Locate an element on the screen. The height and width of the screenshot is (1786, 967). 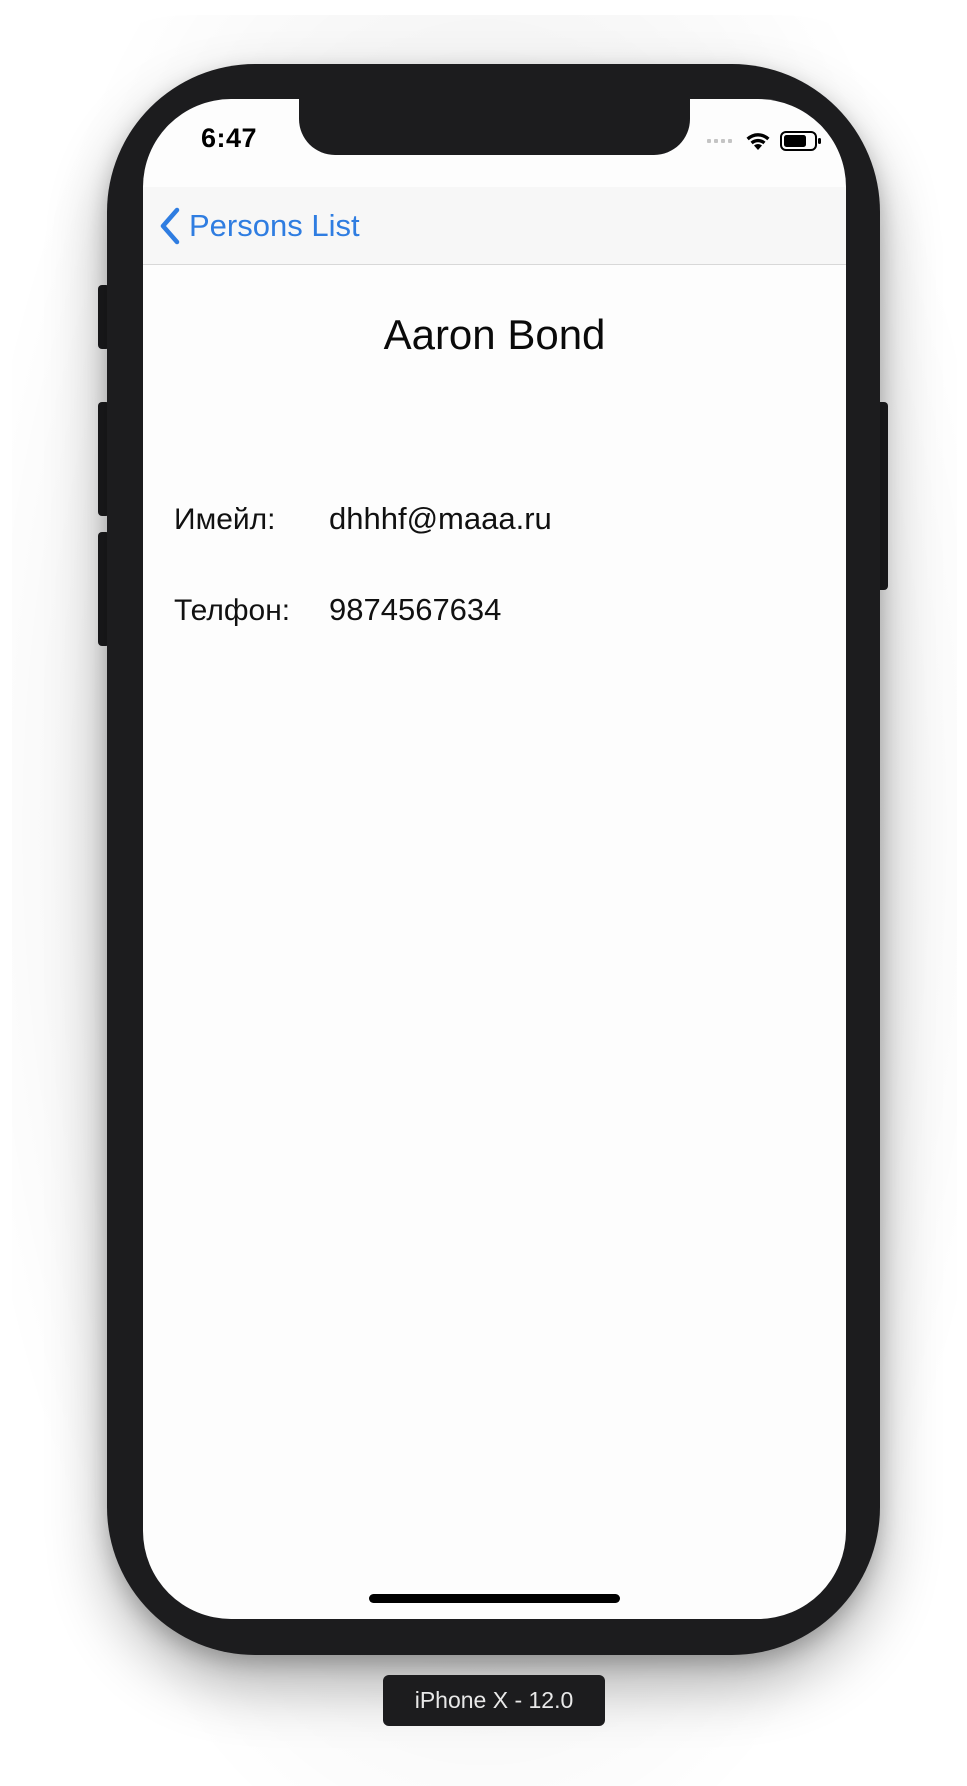
notch is located at coordinates (494, 127).